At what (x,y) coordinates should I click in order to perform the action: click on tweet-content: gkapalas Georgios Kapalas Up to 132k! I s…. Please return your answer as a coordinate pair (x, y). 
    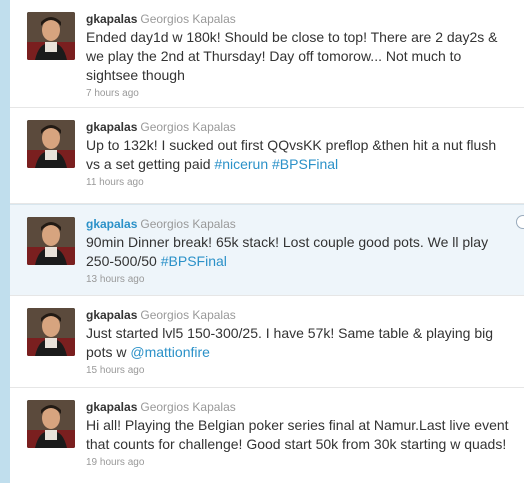
    Looking at the image, I should click on (305, 154).